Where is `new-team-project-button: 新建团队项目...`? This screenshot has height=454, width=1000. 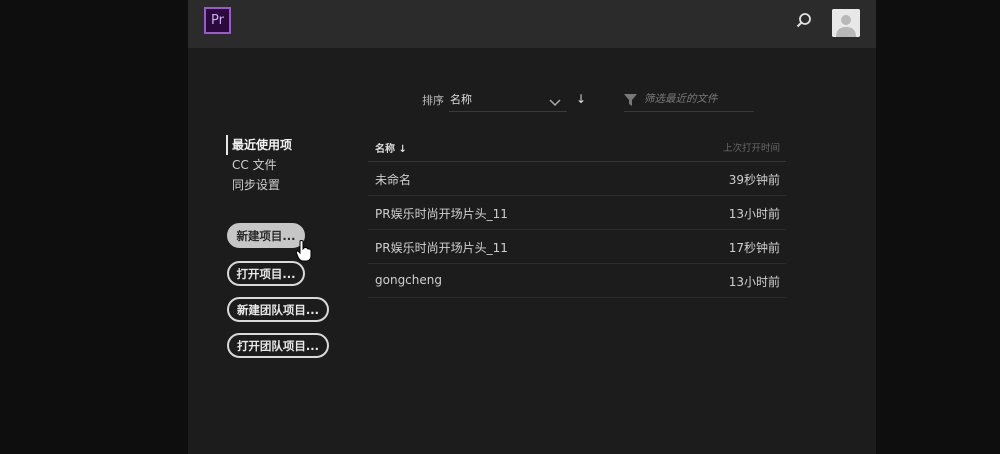
new-team-project-button: 新建团队项目... is located at coordinates (278, 309).